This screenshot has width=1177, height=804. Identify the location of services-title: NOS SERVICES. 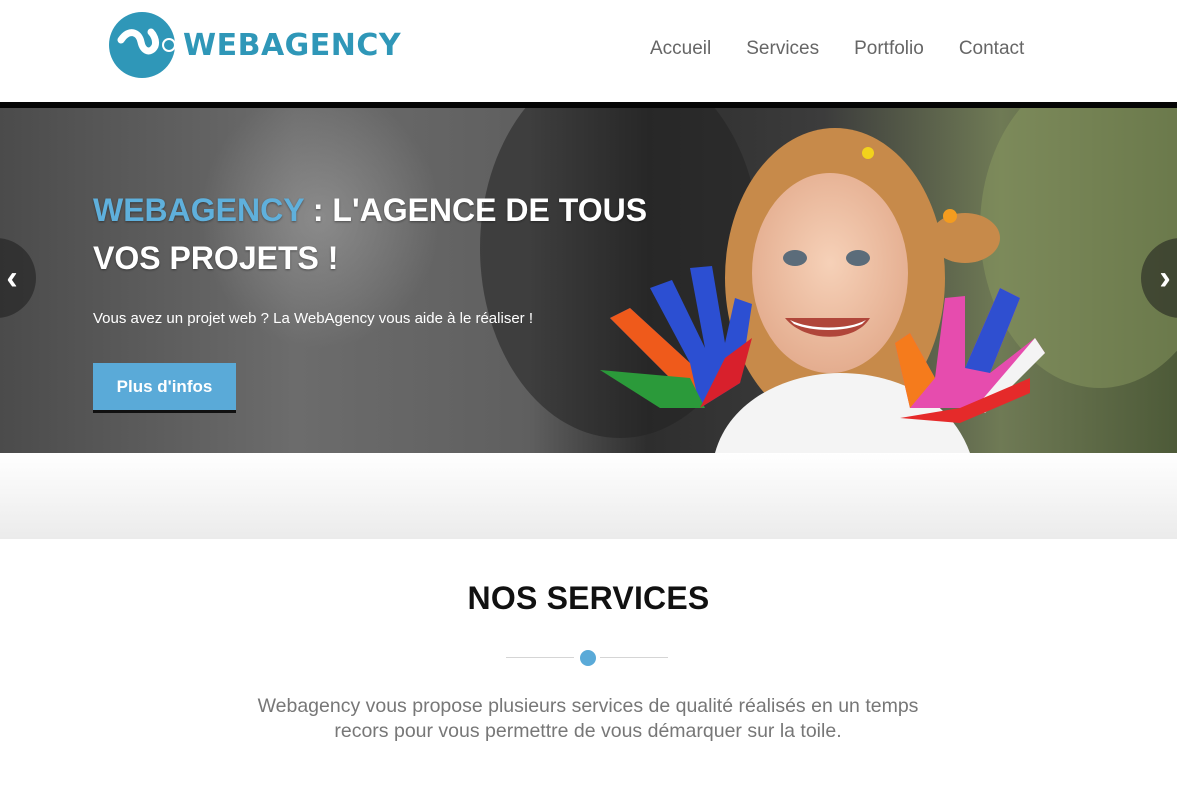
(588, 598).